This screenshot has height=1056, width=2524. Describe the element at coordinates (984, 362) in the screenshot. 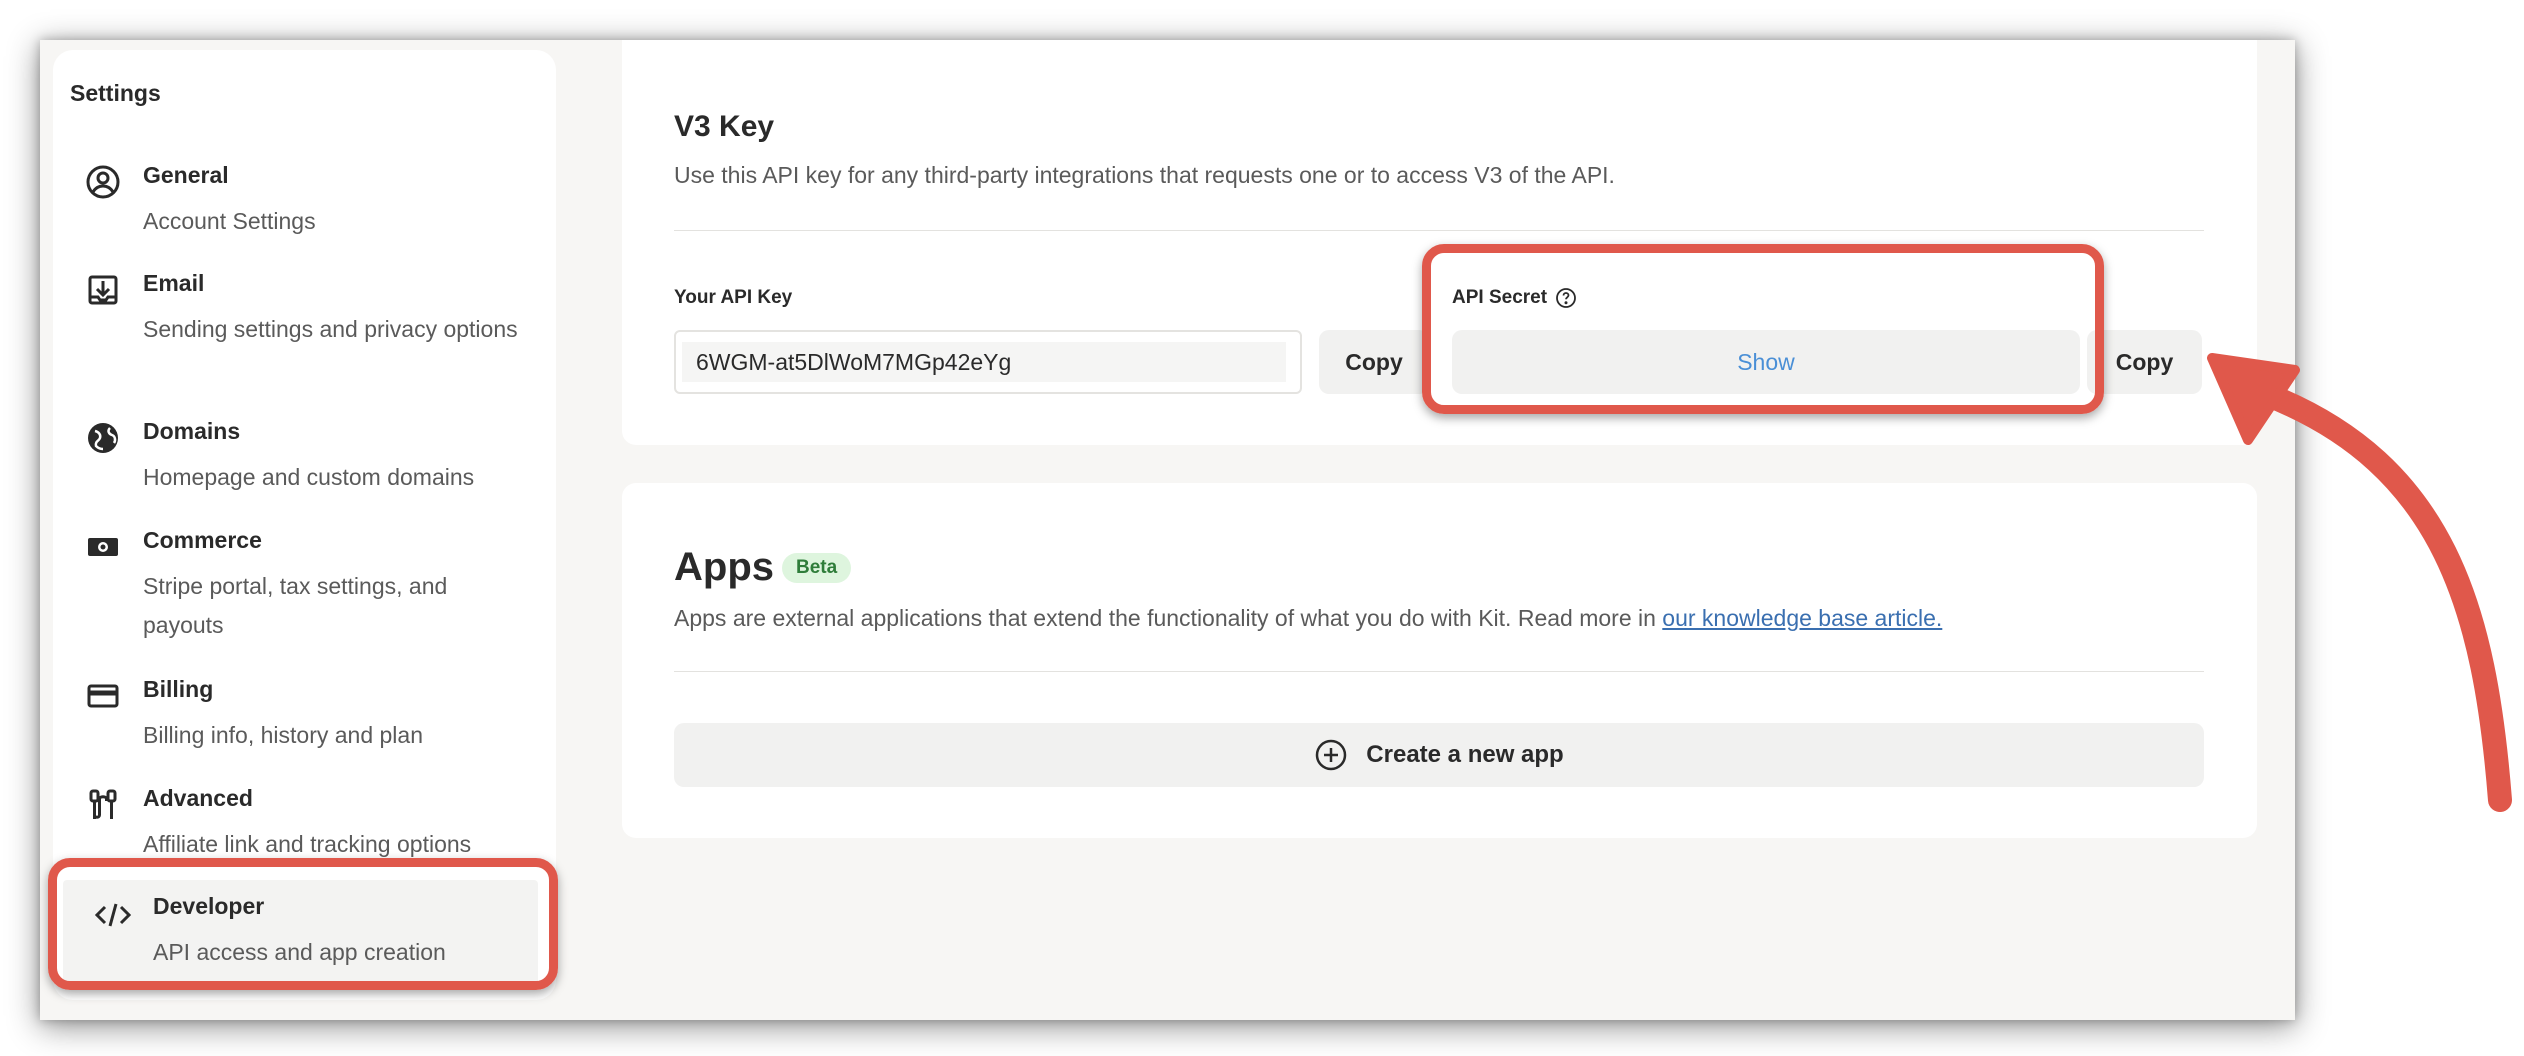

I see `api-key-value: 6WGM-at5DlWoM7MGp42eYg` at that location.